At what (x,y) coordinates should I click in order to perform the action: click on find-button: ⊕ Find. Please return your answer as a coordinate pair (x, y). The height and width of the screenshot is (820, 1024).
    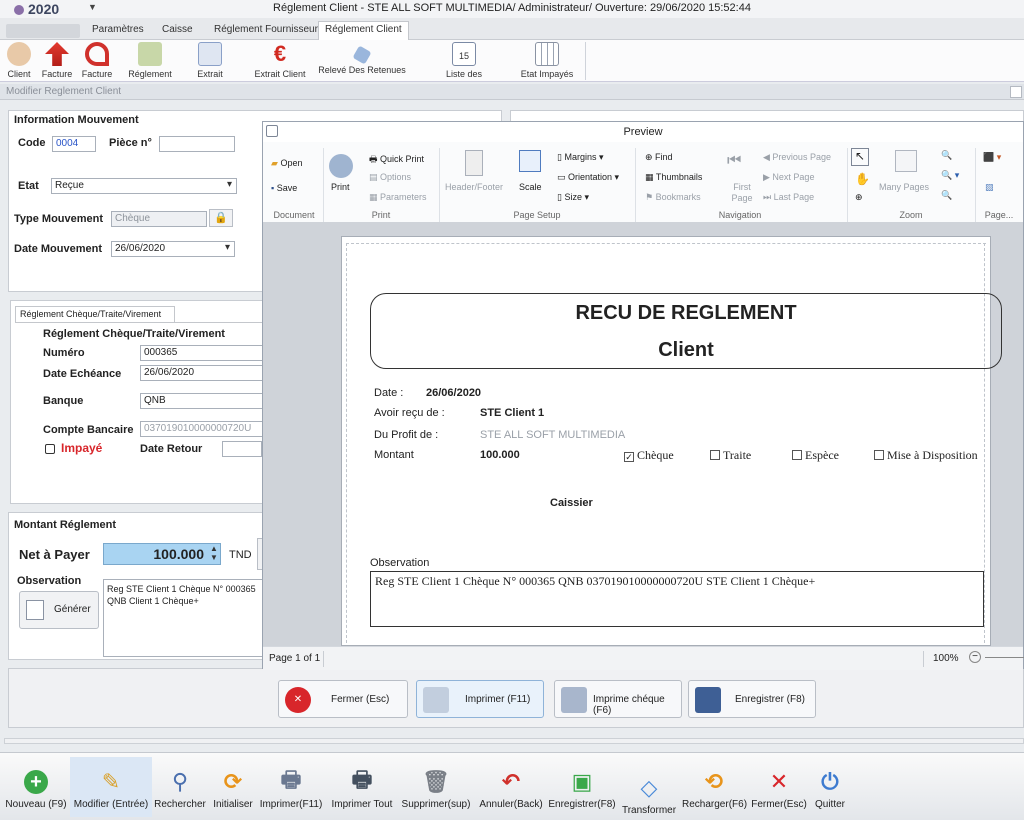
    Looking at the image, I should click on (659, 157).